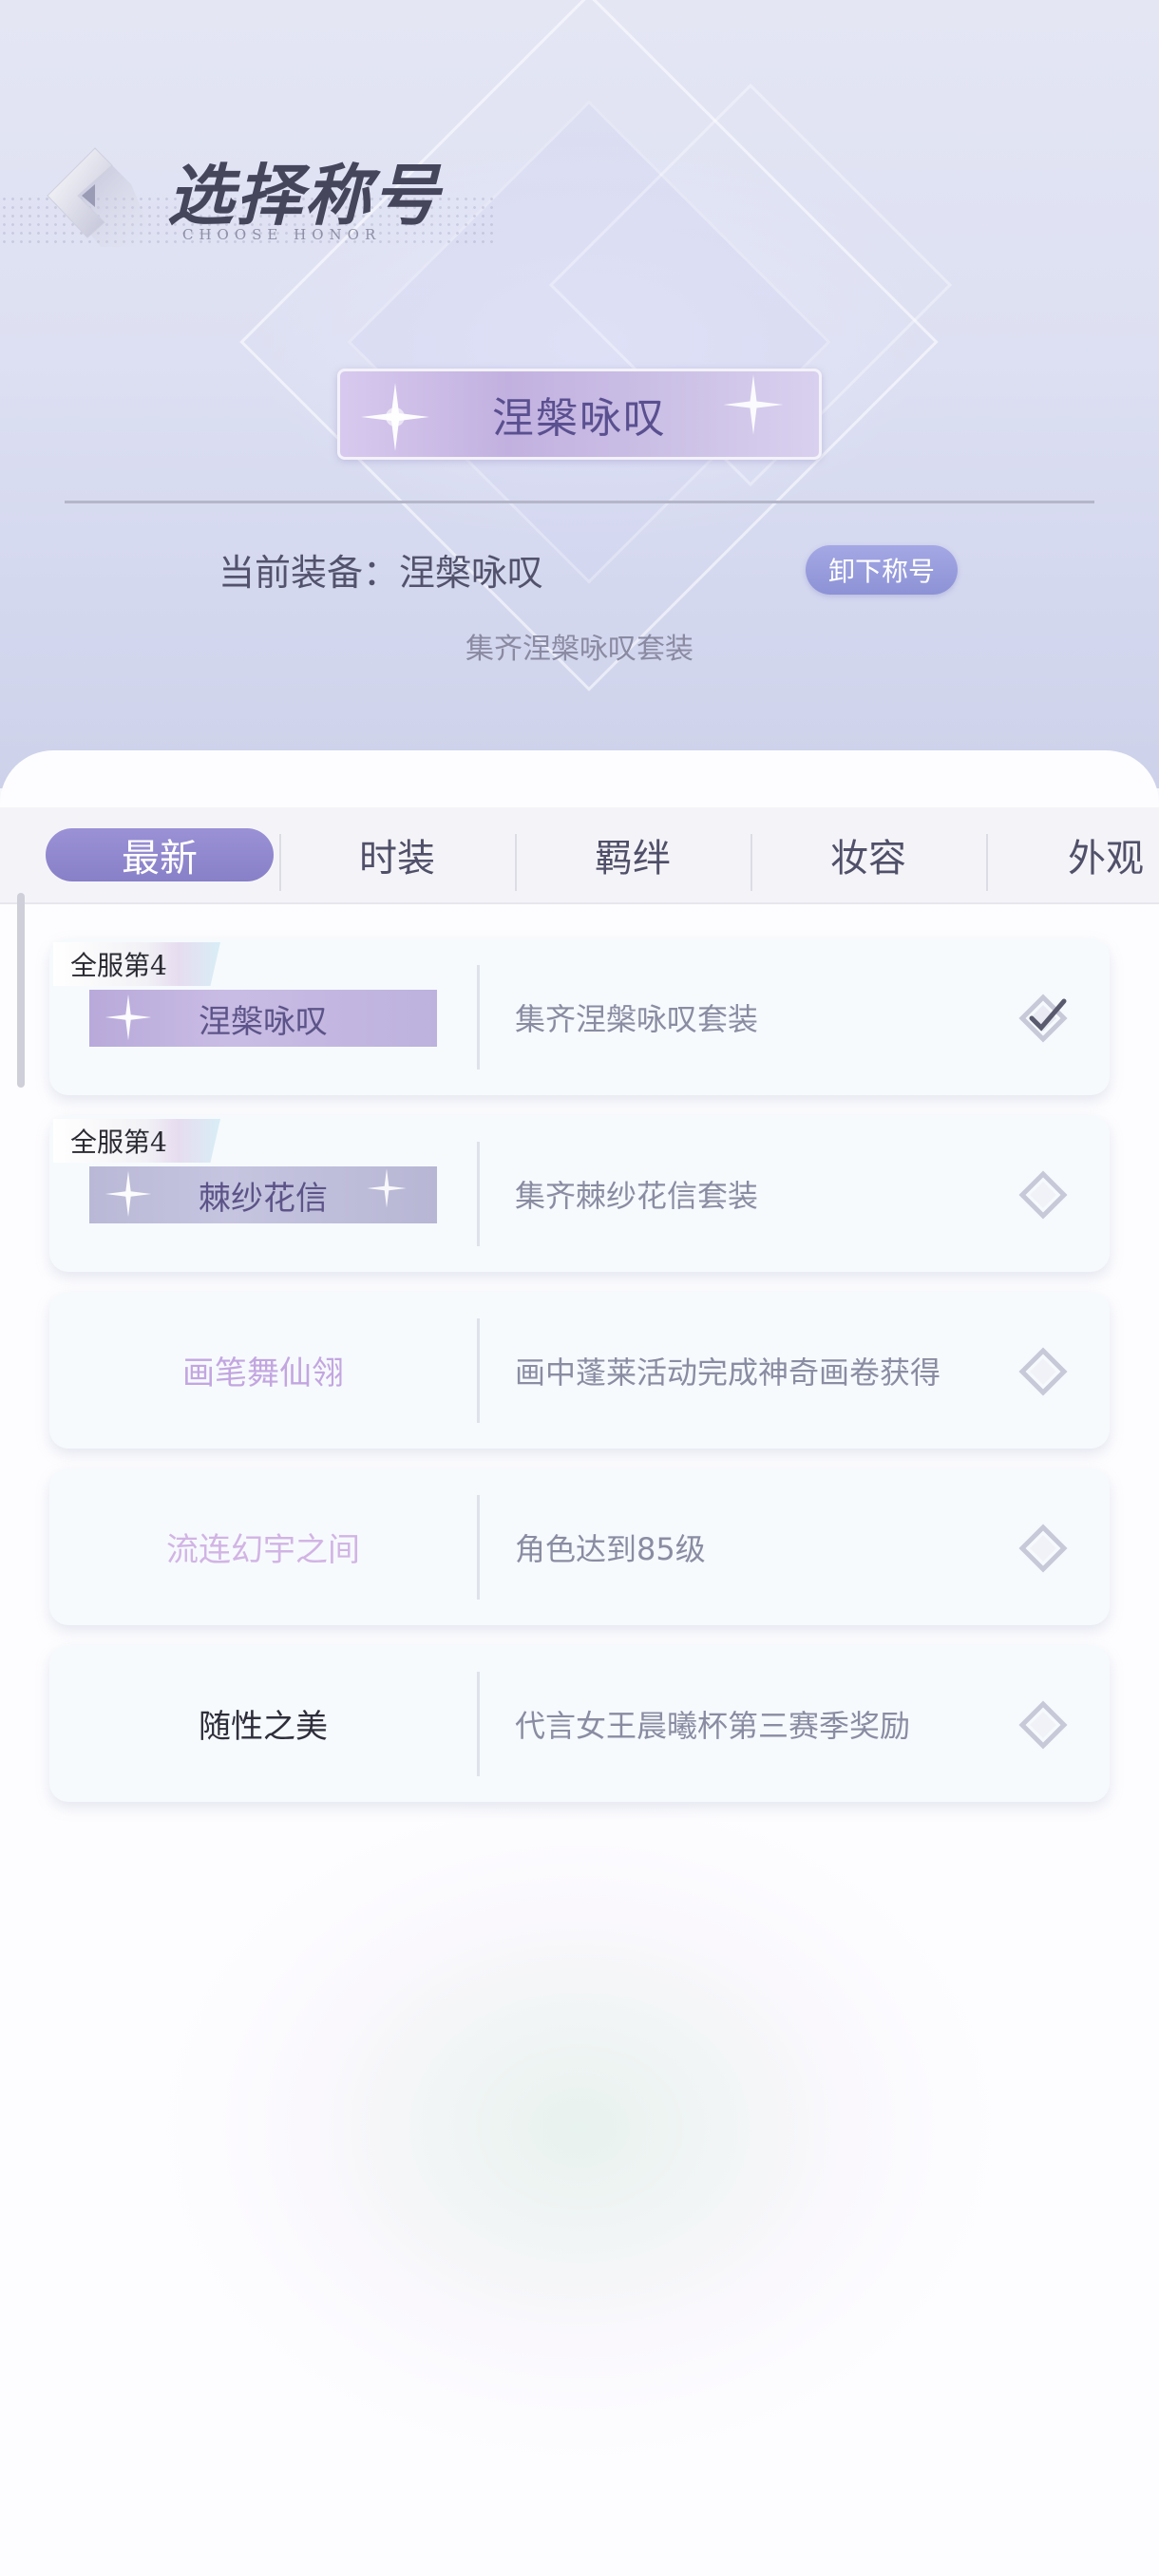 This screenshot has height=2576, width=1159. What do you see at coordinates (637, 1195) in the screenshot?
I see `honor-condition: 集齐棘纱花信套装` at bounding box center [637, 1195].